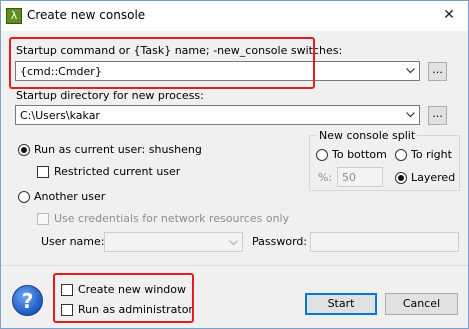 This screenshot has width=469, height=329. What do you see at coordinates (360, 177) in the screenshot?
I see `split-percent-field: 50` at bounding box center [360, 177].